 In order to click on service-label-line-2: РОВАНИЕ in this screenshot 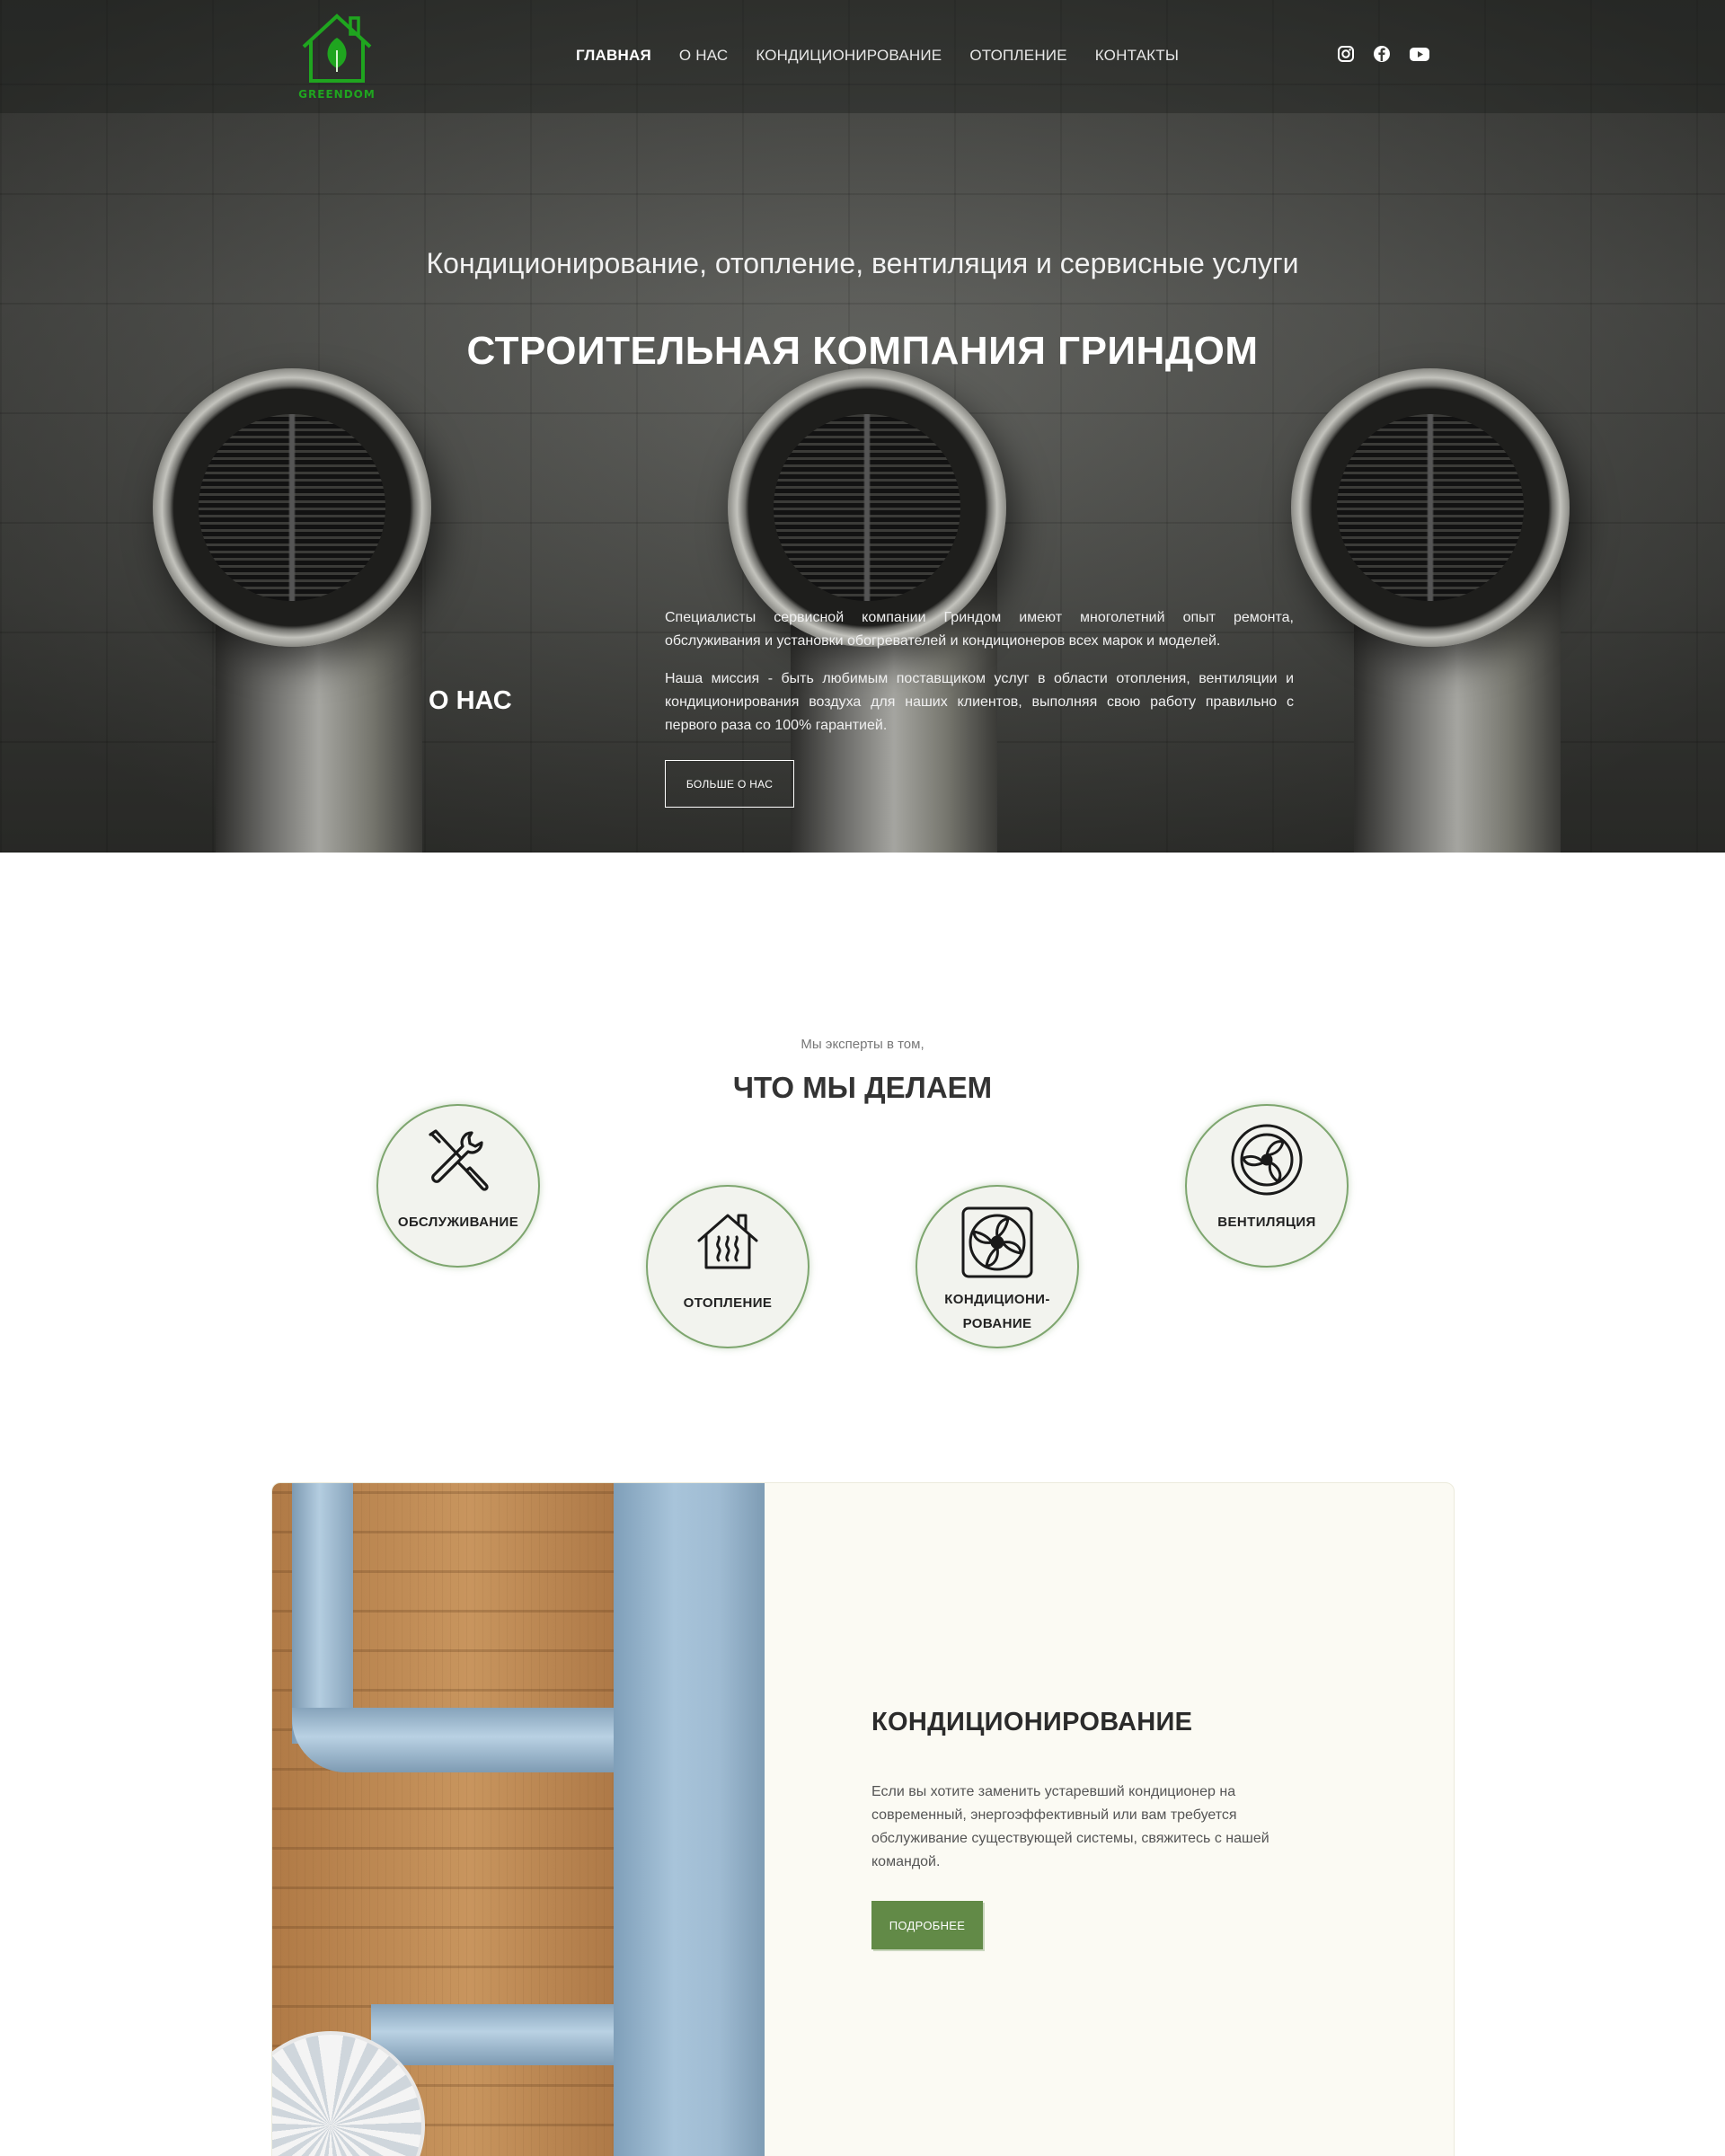, I will do `click(997, 1323)`.